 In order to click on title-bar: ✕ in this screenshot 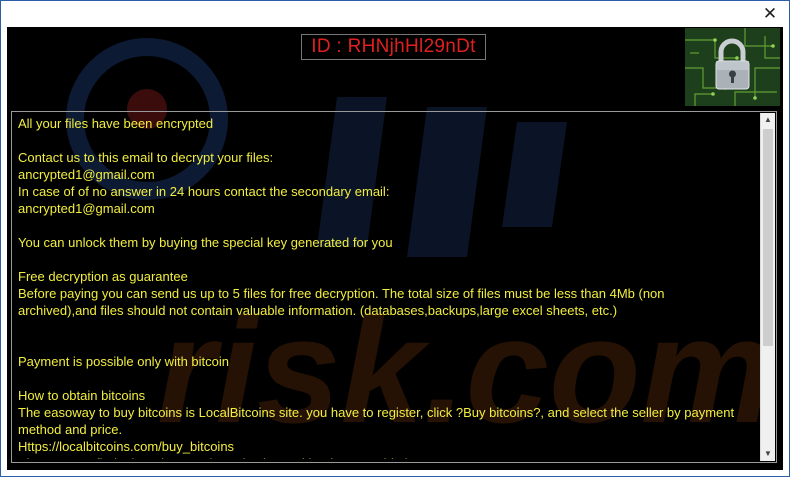, I will do `click(395, 14)`.